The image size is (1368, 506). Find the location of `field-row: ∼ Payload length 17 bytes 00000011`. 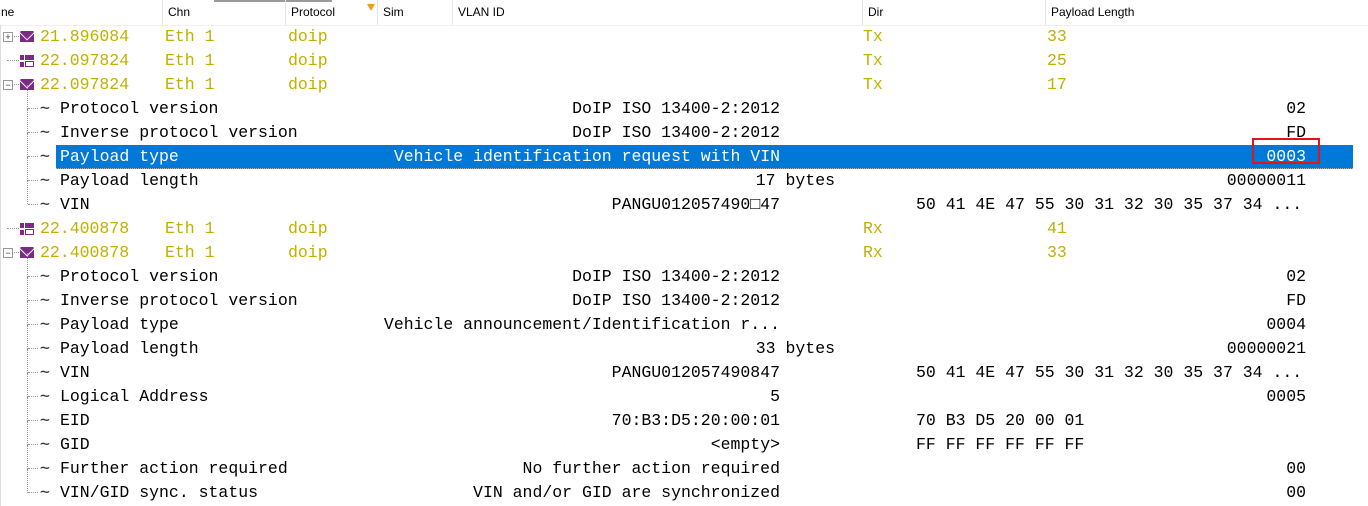

field-row: ∼ Payload length 17 bytes 00000011 is located at coordinates (684, 175).